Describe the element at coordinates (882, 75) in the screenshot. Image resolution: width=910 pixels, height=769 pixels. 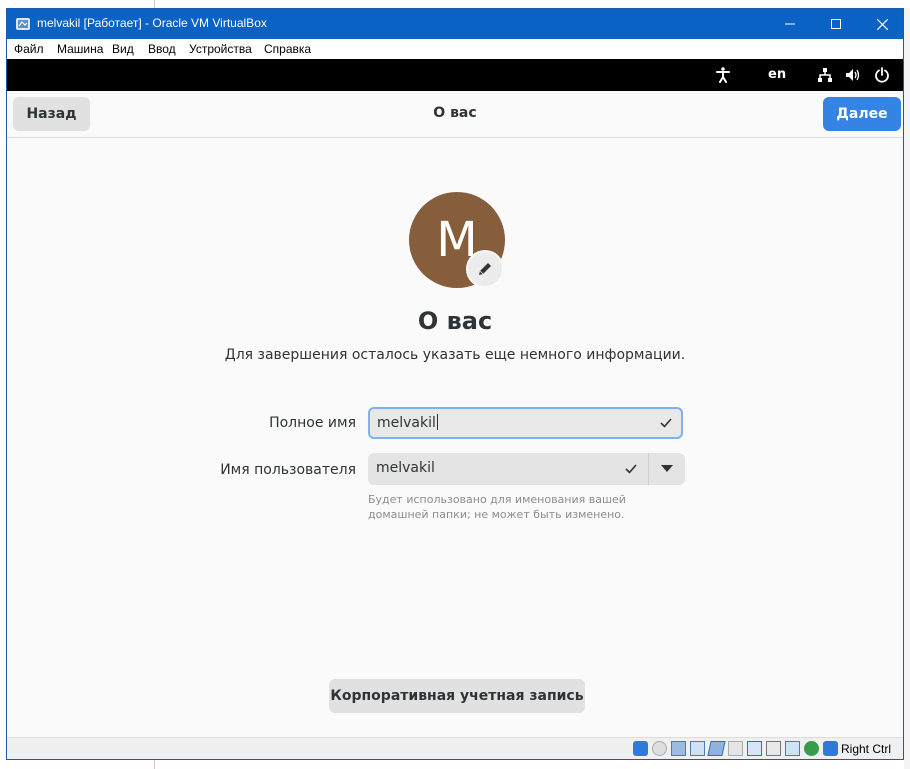
I see `power-icon` at that location.